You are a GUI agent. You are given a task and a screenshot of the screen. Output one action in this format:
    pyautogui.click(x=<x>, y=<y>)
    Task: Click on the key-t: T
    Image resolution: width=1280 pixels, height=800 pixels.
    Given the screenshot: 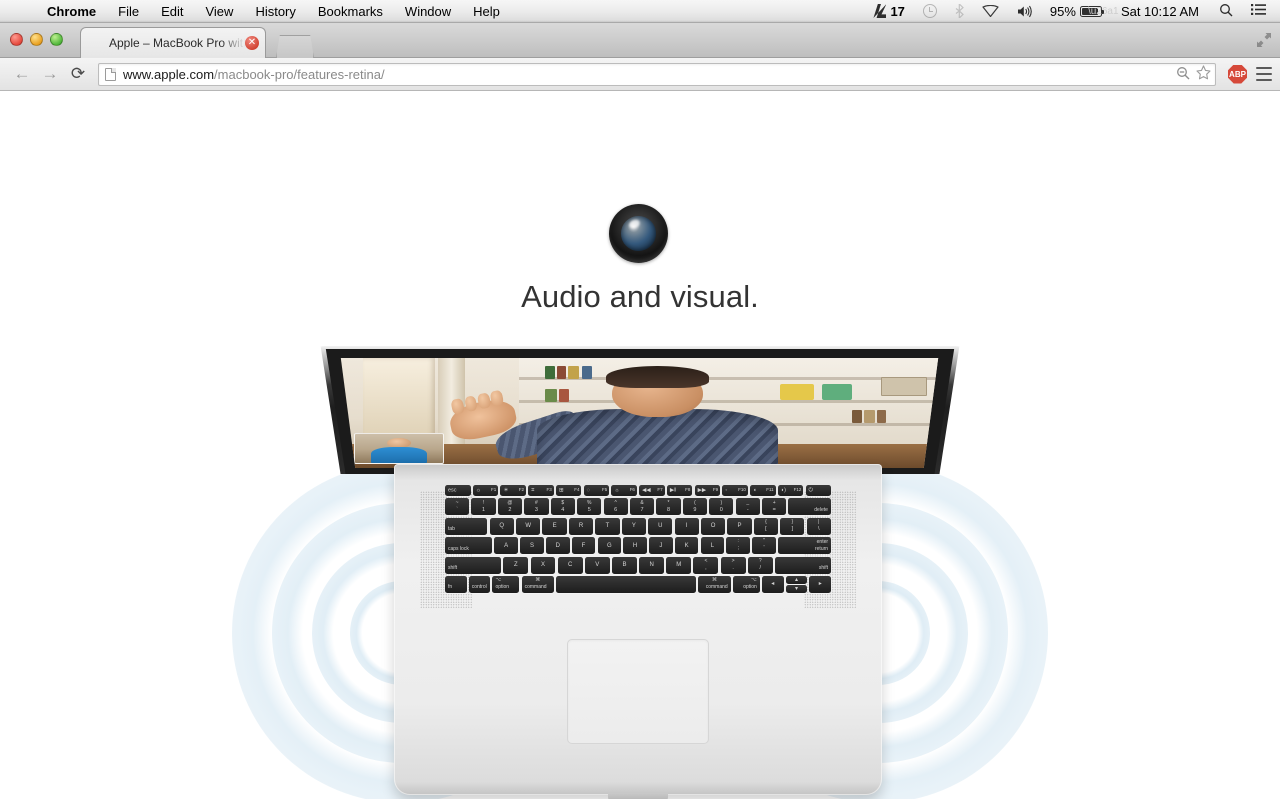 What is the action you would take?
    pyautogui.click(x=607, y=526)
    